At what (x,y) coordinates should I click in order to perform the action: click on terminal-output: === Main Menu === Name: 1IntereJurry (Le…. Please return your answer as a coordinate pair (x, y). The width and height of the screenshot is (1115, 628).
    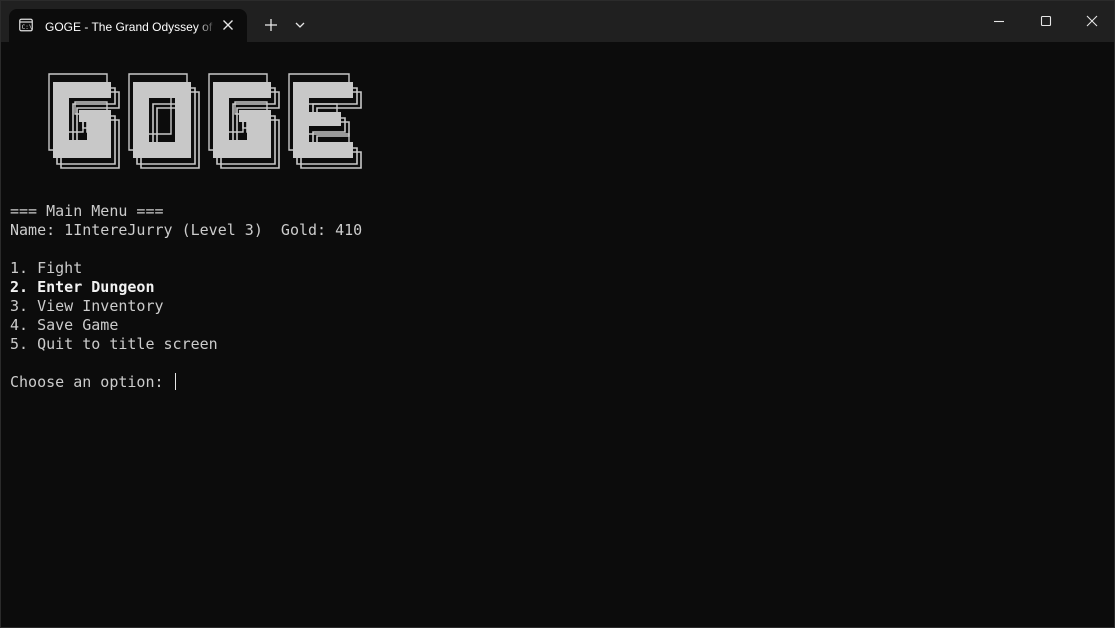
    Looking at the image, I should click on (186, 297).